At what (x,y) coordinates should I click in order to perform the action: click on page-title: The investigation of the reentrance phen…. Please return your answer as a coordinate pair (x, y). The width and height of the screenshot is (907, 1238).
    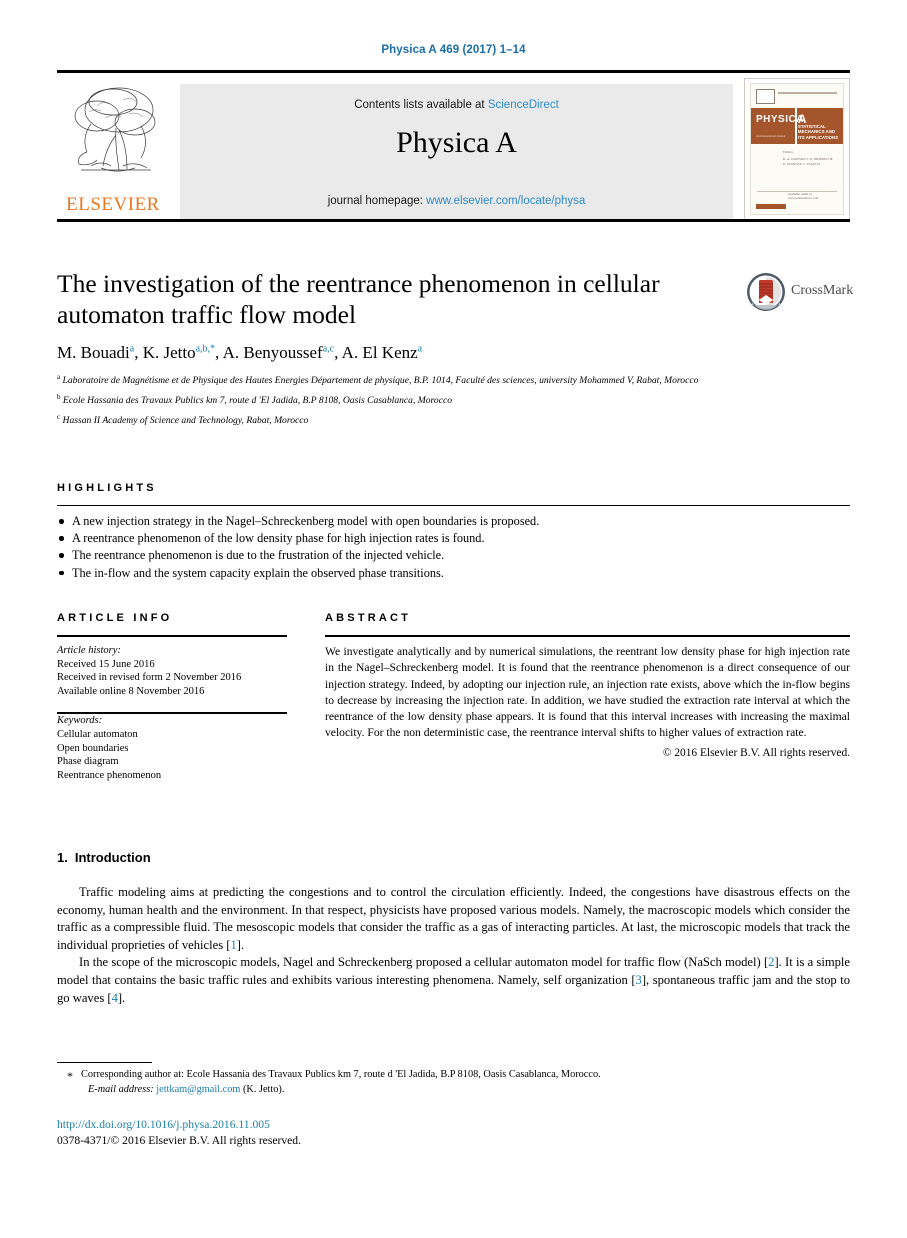
    Looking at the image, I should click on (358, 299).